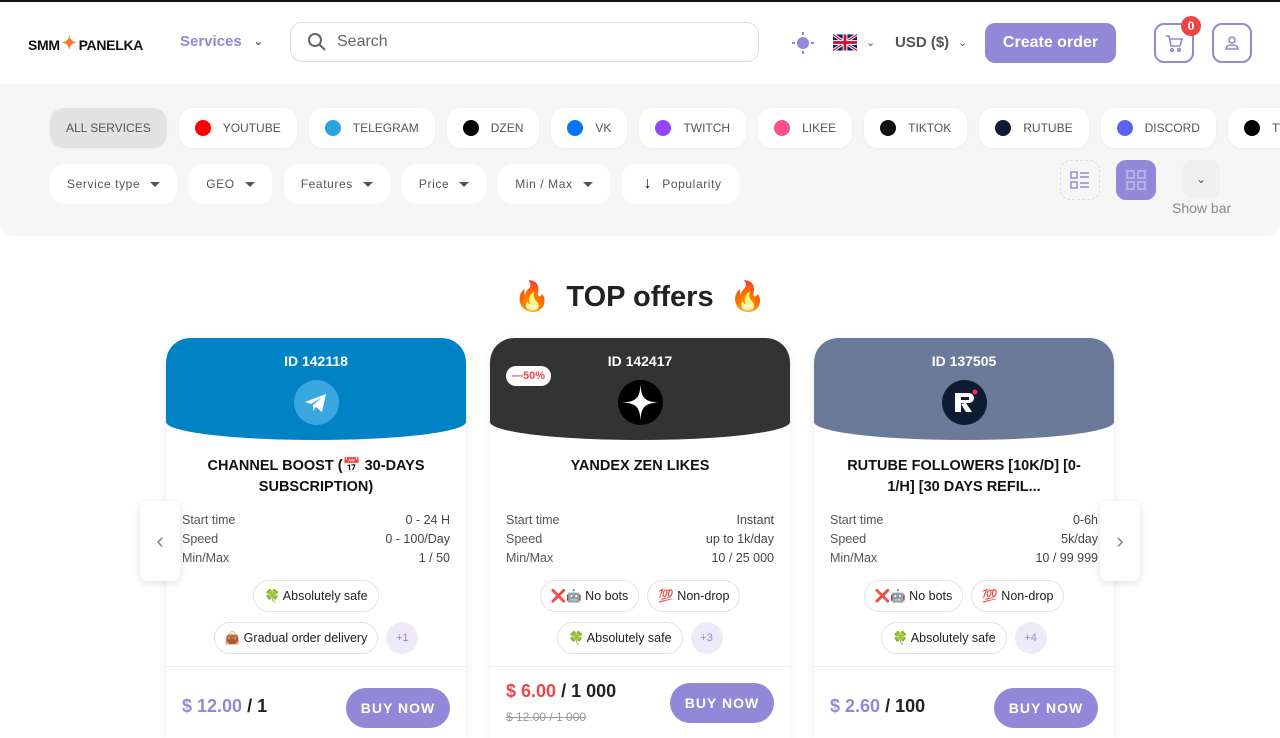 This screenshot has width=1280, height=738. I want to click on likee-icon, so click(782, 128).